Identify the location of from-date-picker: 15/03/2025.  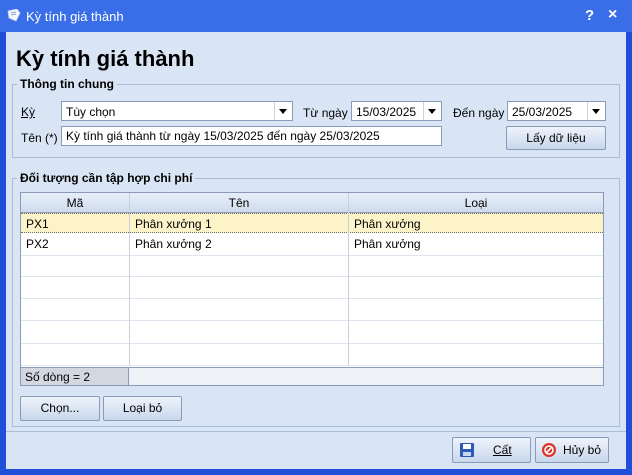
(396, 111).